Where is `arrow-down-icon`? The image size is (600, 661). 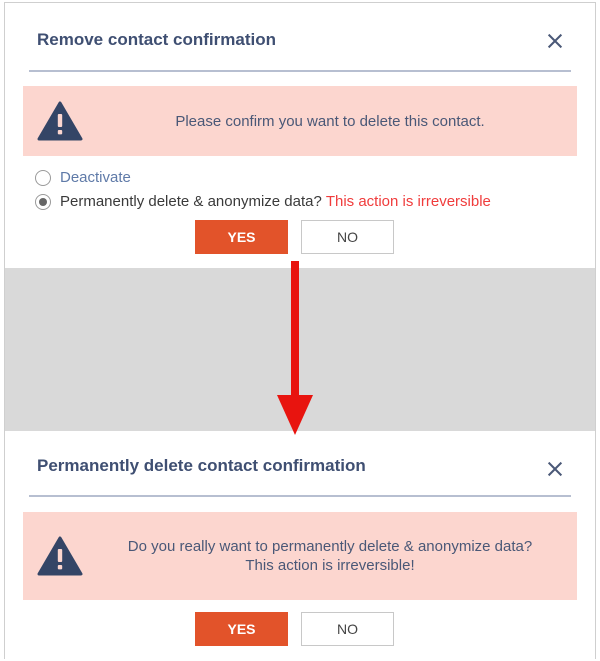 arrow-down-icon is located at coordinates (295, 348).